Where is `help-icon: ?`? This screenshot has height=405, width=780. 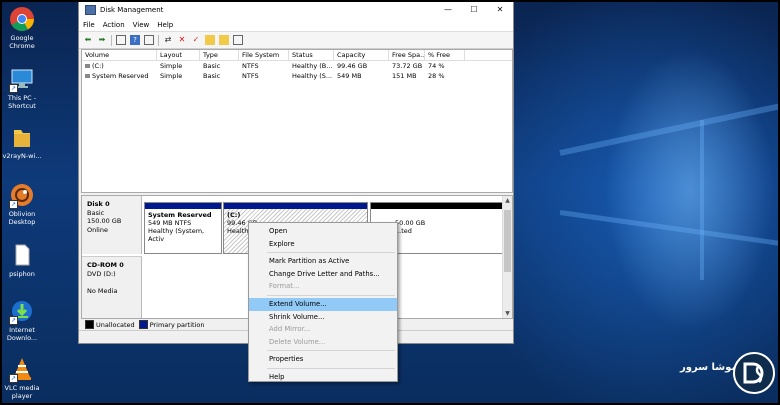 help-icon: ? is located at coordinates (135, 40).